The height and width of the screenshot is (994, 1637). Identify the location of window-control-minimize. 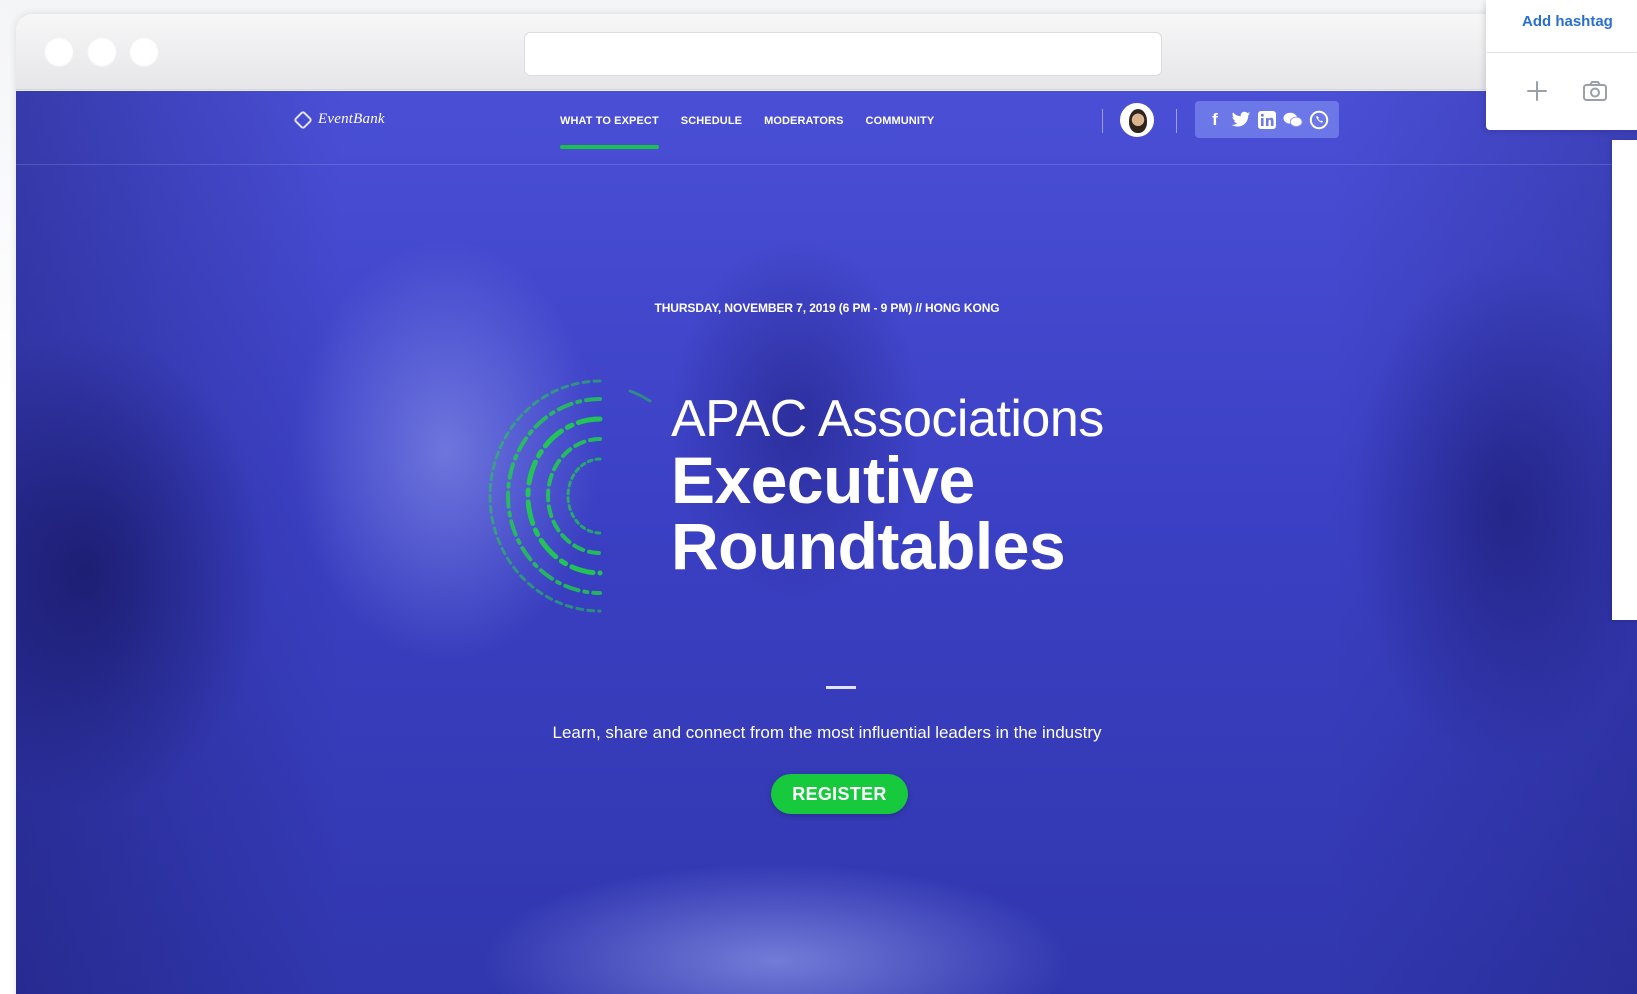
(102, 52).